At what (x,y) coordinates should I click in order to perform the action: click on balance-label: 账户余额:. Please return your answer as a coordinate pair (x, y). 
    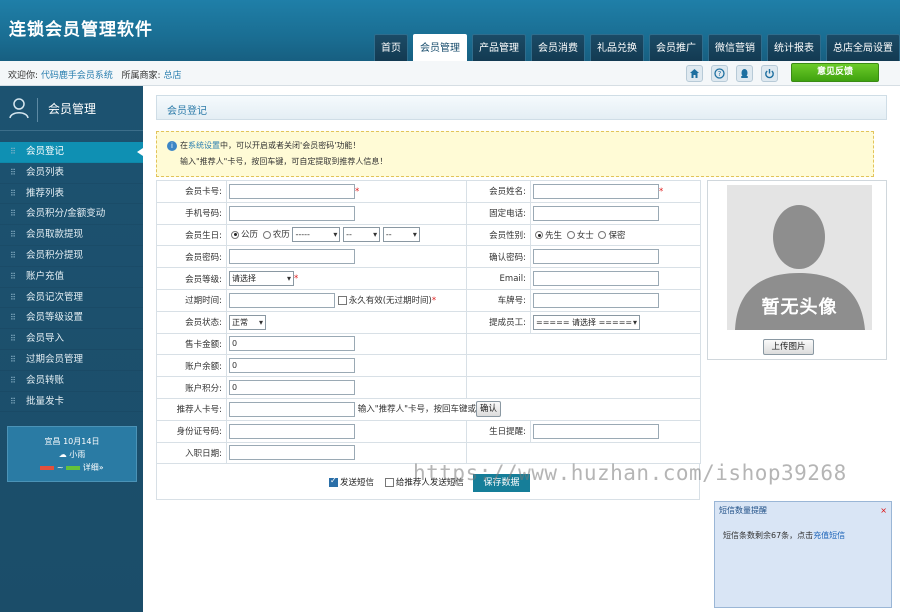
    Looking at the image, I should click on (191, 366).